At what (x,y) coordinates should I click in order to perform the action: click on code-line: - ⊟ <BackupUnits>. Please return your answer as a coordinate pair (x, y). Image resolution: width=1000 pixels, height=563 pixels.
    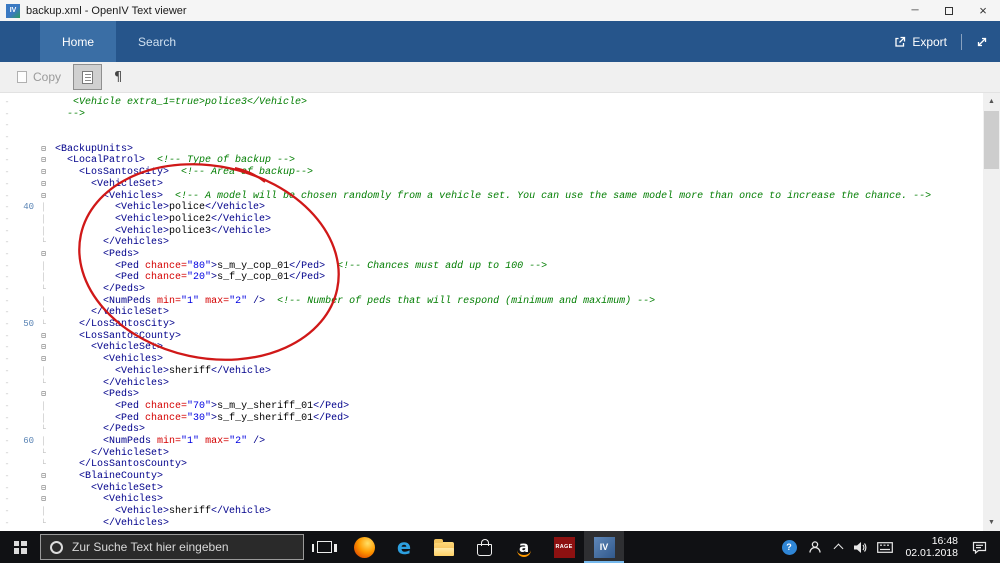
    Looking at the image, I should click on (491, 150).